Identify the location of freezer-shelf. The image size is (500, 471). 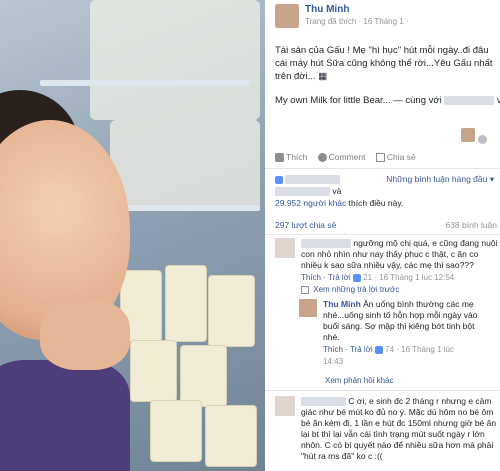
(145, 83).